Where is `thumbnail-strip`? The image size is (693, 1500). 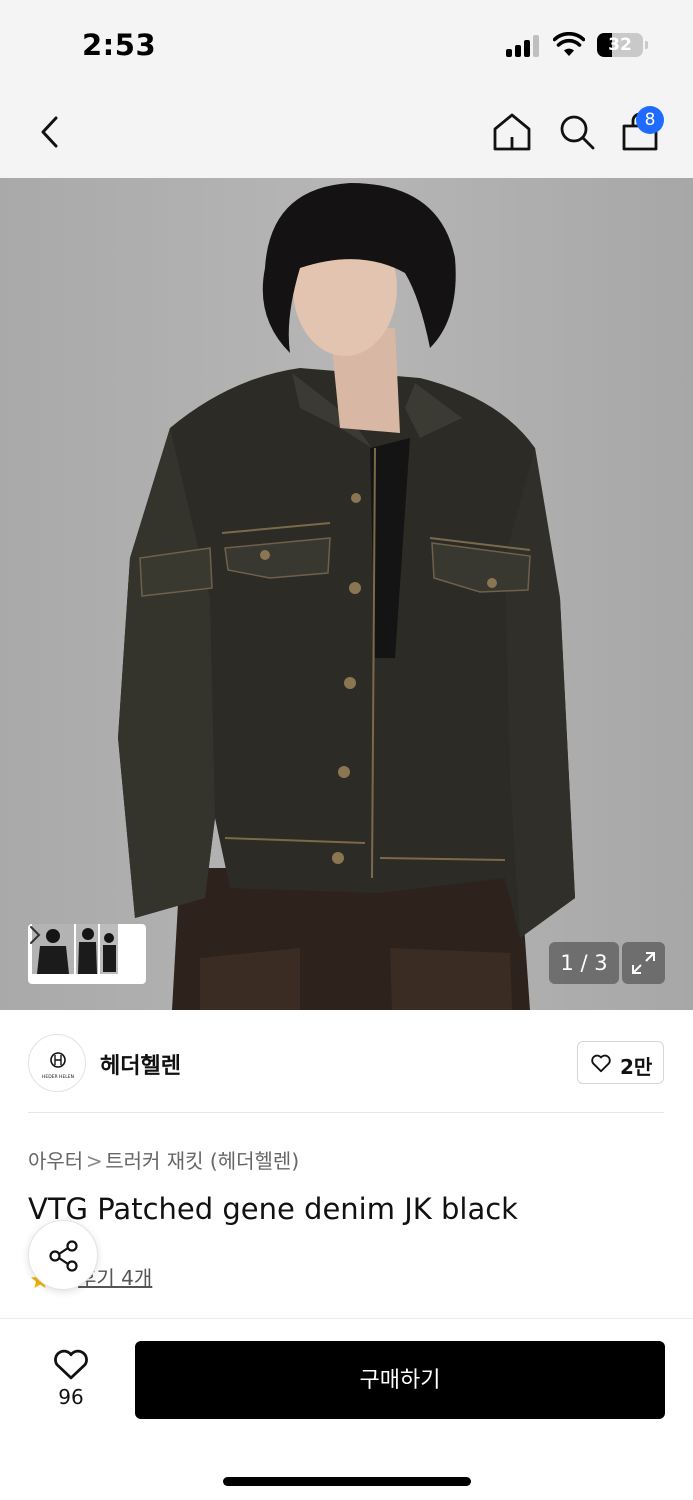
thumbnail-strip is located at coordinates (87, 954).